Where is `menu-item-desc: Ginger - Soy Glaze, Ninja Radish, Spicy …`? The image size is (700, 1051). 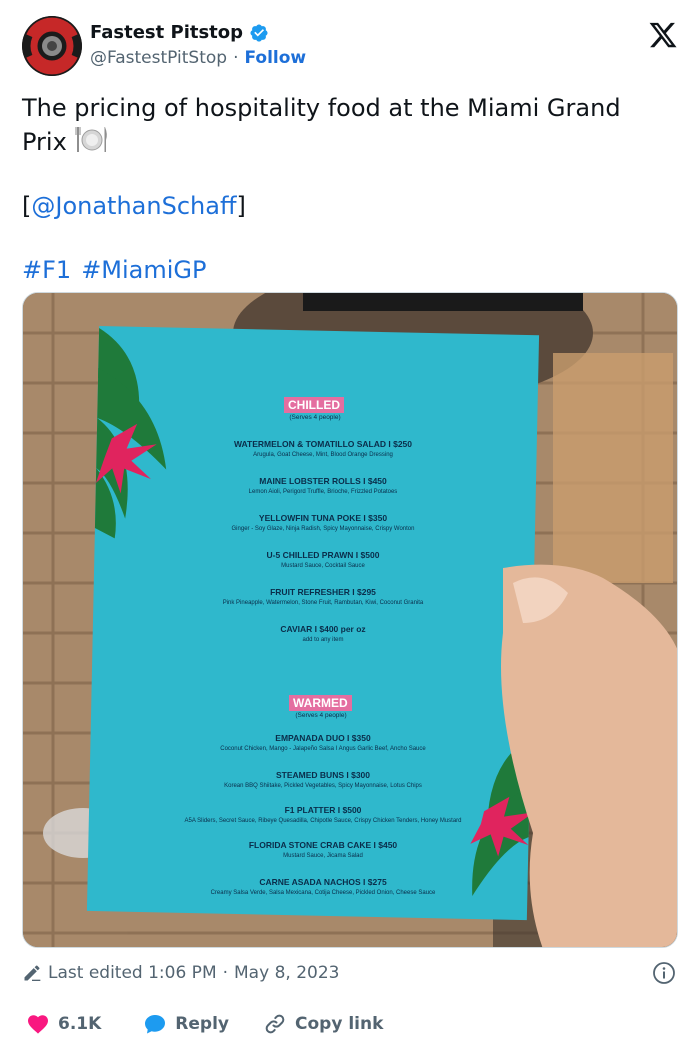 menu-item-desc: Ginger - Soy Glaze, Ninja Radish, Spicy … is located at coordinates (323, 529).